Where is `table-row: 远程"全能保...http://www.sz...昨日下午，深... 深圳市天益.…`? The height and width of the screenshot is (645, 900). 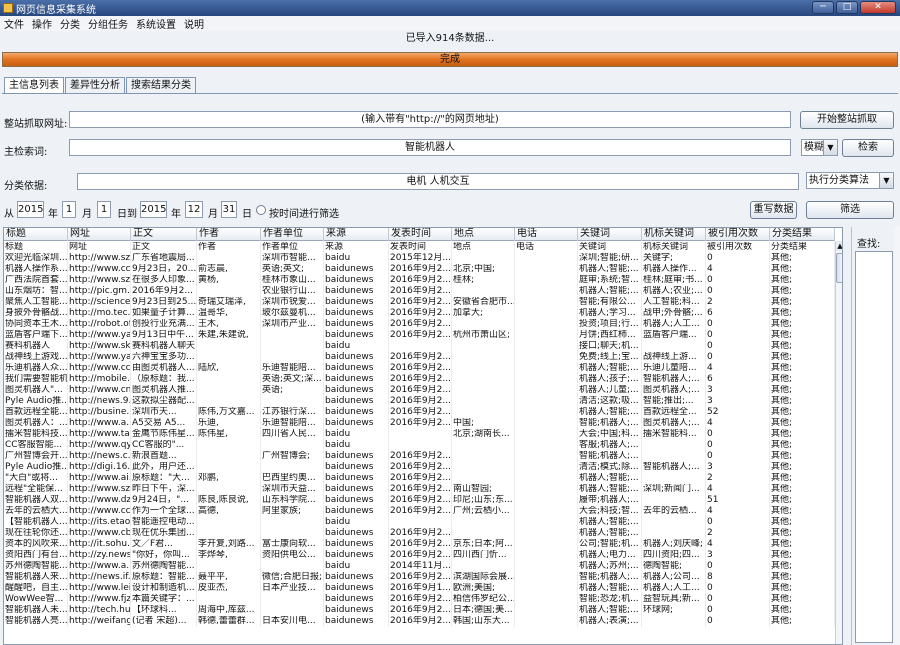
table-row: 远程"全能保...http://www.sz...昨日下午，深... 深圳市天益.… is located at coordinates (419, 489).